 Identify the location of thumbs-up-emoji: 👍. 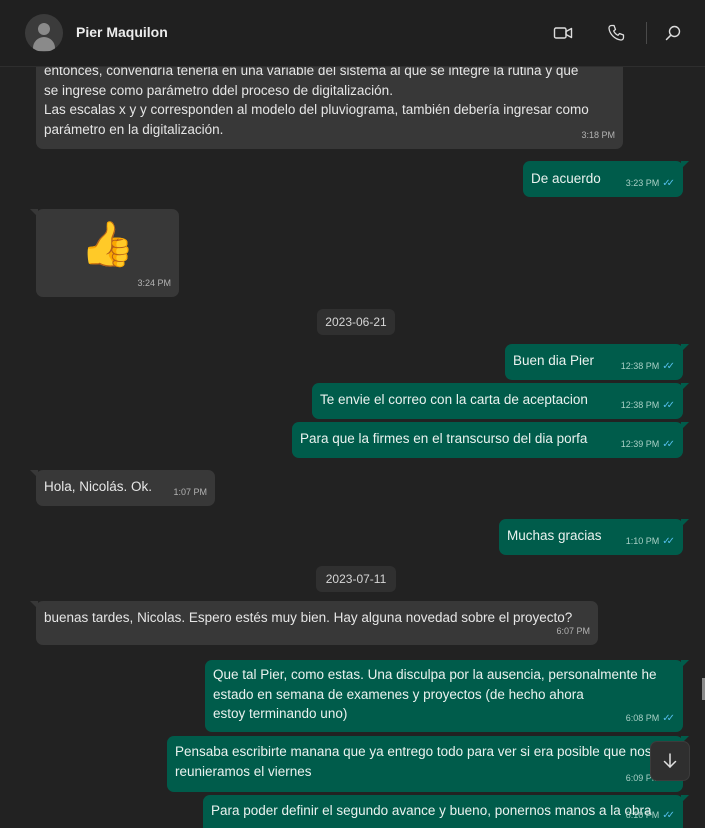
(107, 244).